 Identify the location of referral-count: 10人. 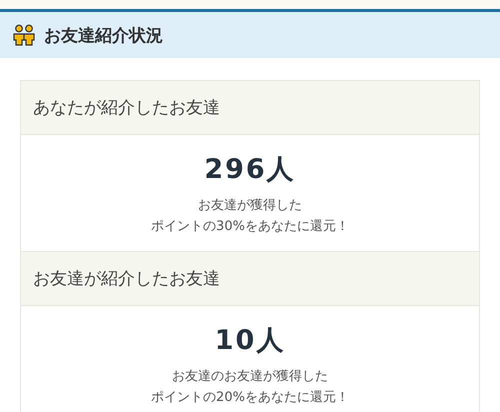
(250, 341).